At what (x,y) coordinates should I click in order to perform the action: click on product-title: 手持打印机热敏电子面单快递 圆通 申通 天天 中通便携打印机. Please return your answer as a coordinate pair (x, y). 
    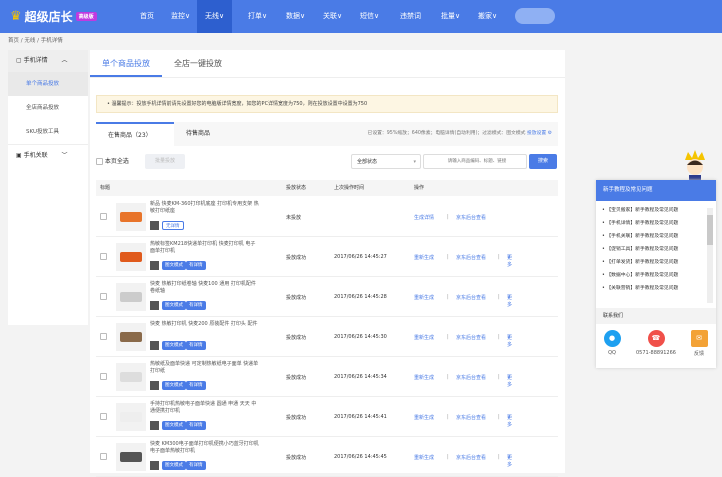
    Looking at the image, I should click on (205, 408).